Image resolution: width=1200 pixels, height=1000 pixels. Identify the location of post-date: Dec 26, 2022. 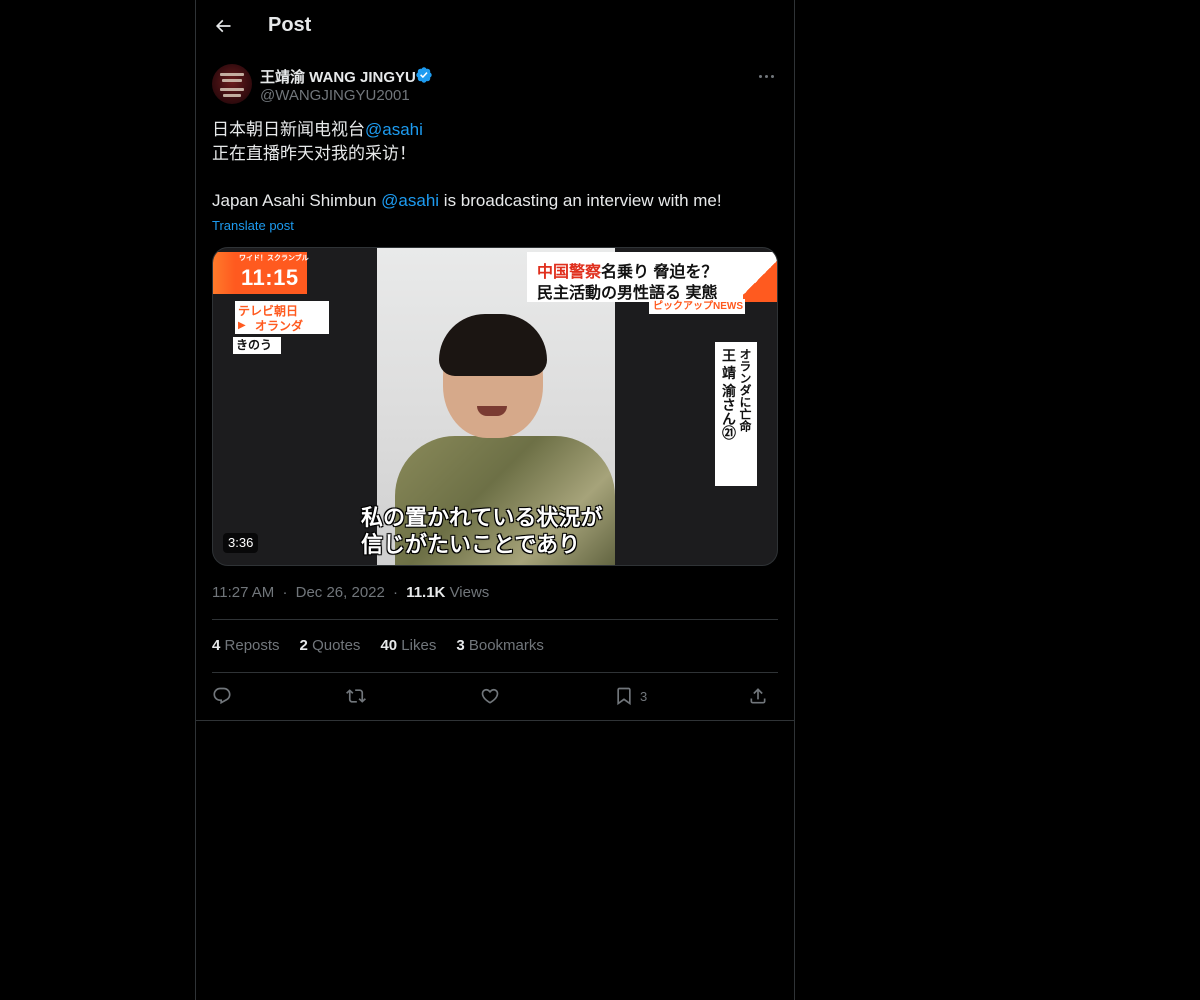
(340, 592).